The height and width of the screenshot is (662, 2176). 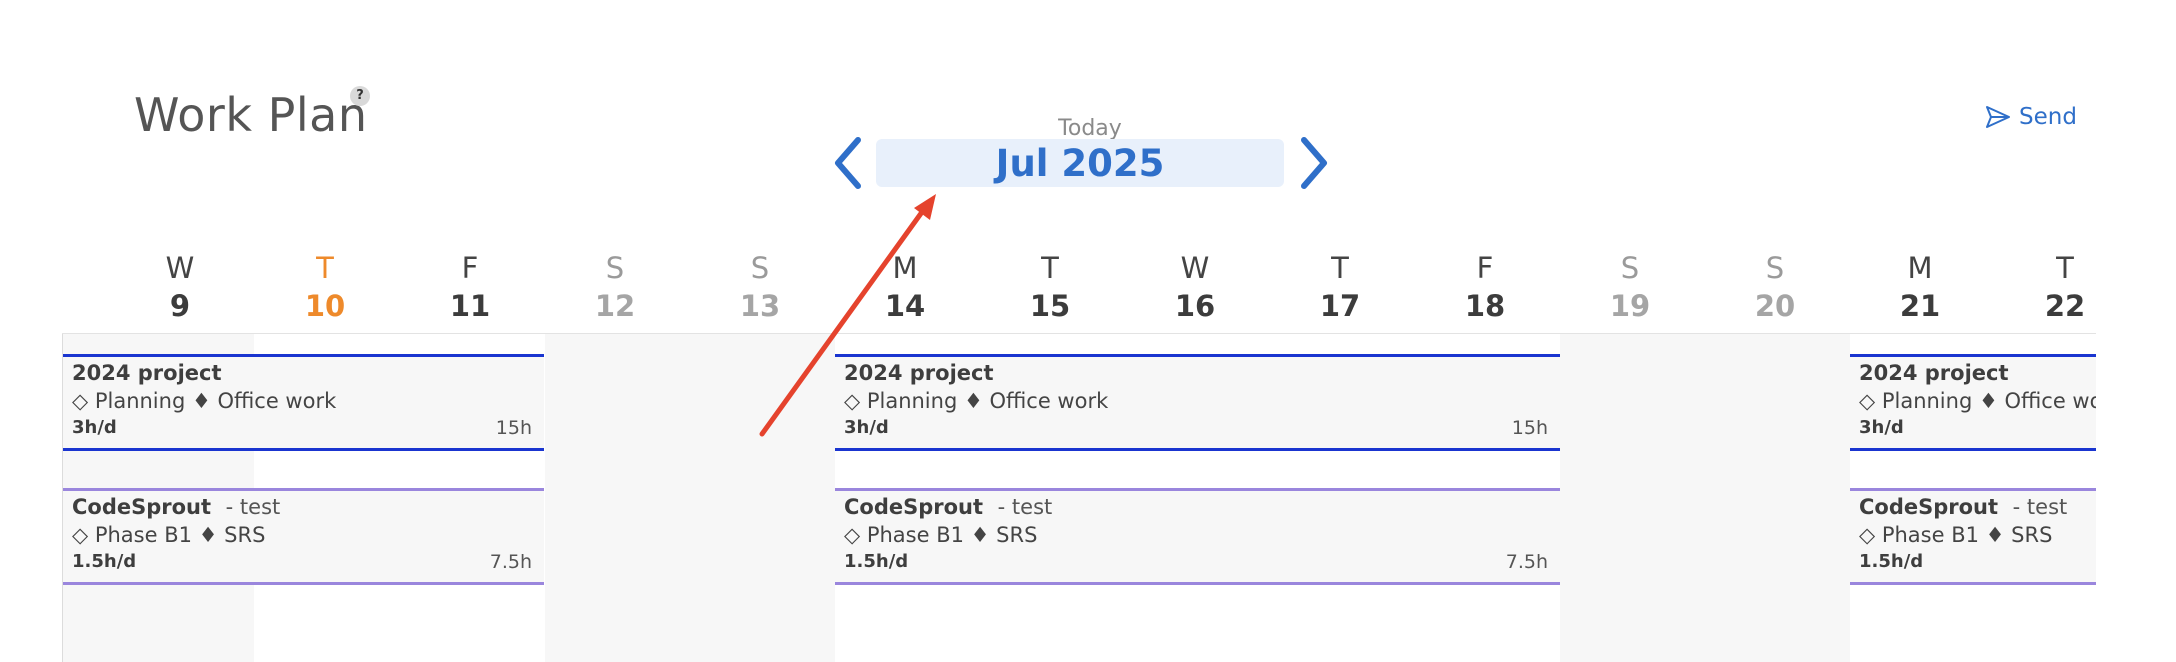 I want to click on day-header: M 14, so click(x=905, y=288).